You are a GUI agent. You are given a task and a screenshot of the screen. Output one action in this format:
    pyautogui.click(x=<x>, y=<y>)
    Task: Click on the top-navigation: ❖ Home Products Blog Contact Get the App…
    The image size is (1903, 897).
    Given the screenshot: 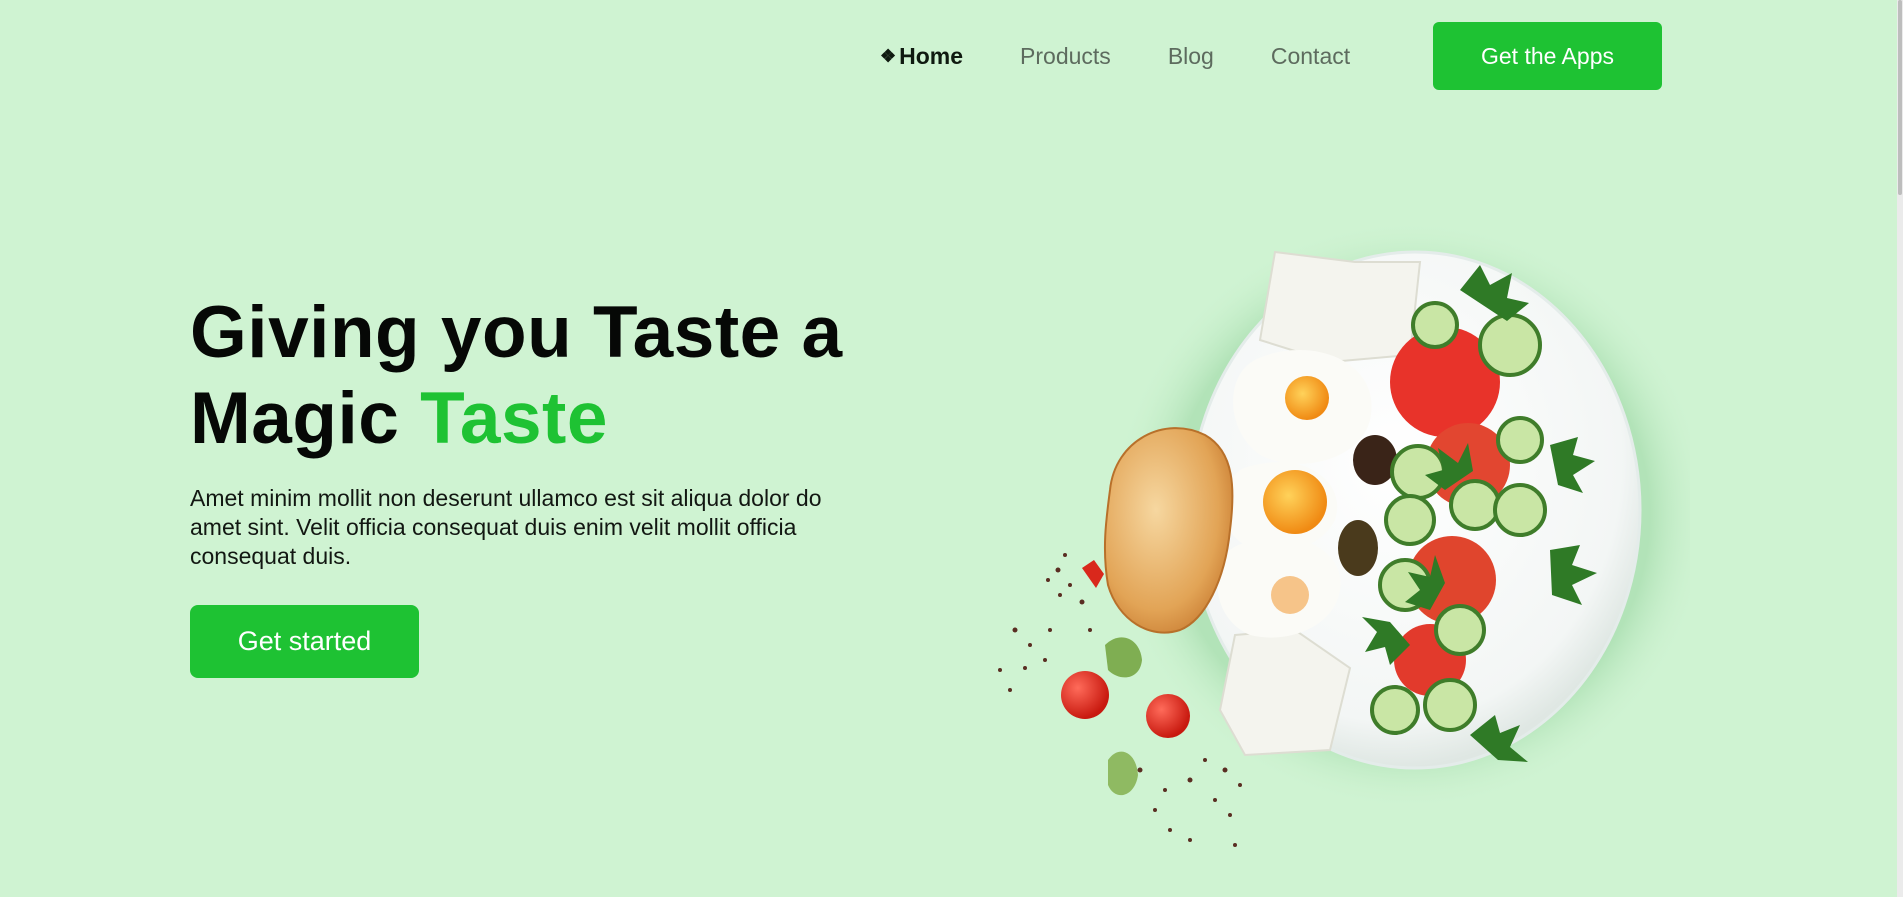 What is the action you would take?
    pyautogui.click(x=1271, y=56)
    